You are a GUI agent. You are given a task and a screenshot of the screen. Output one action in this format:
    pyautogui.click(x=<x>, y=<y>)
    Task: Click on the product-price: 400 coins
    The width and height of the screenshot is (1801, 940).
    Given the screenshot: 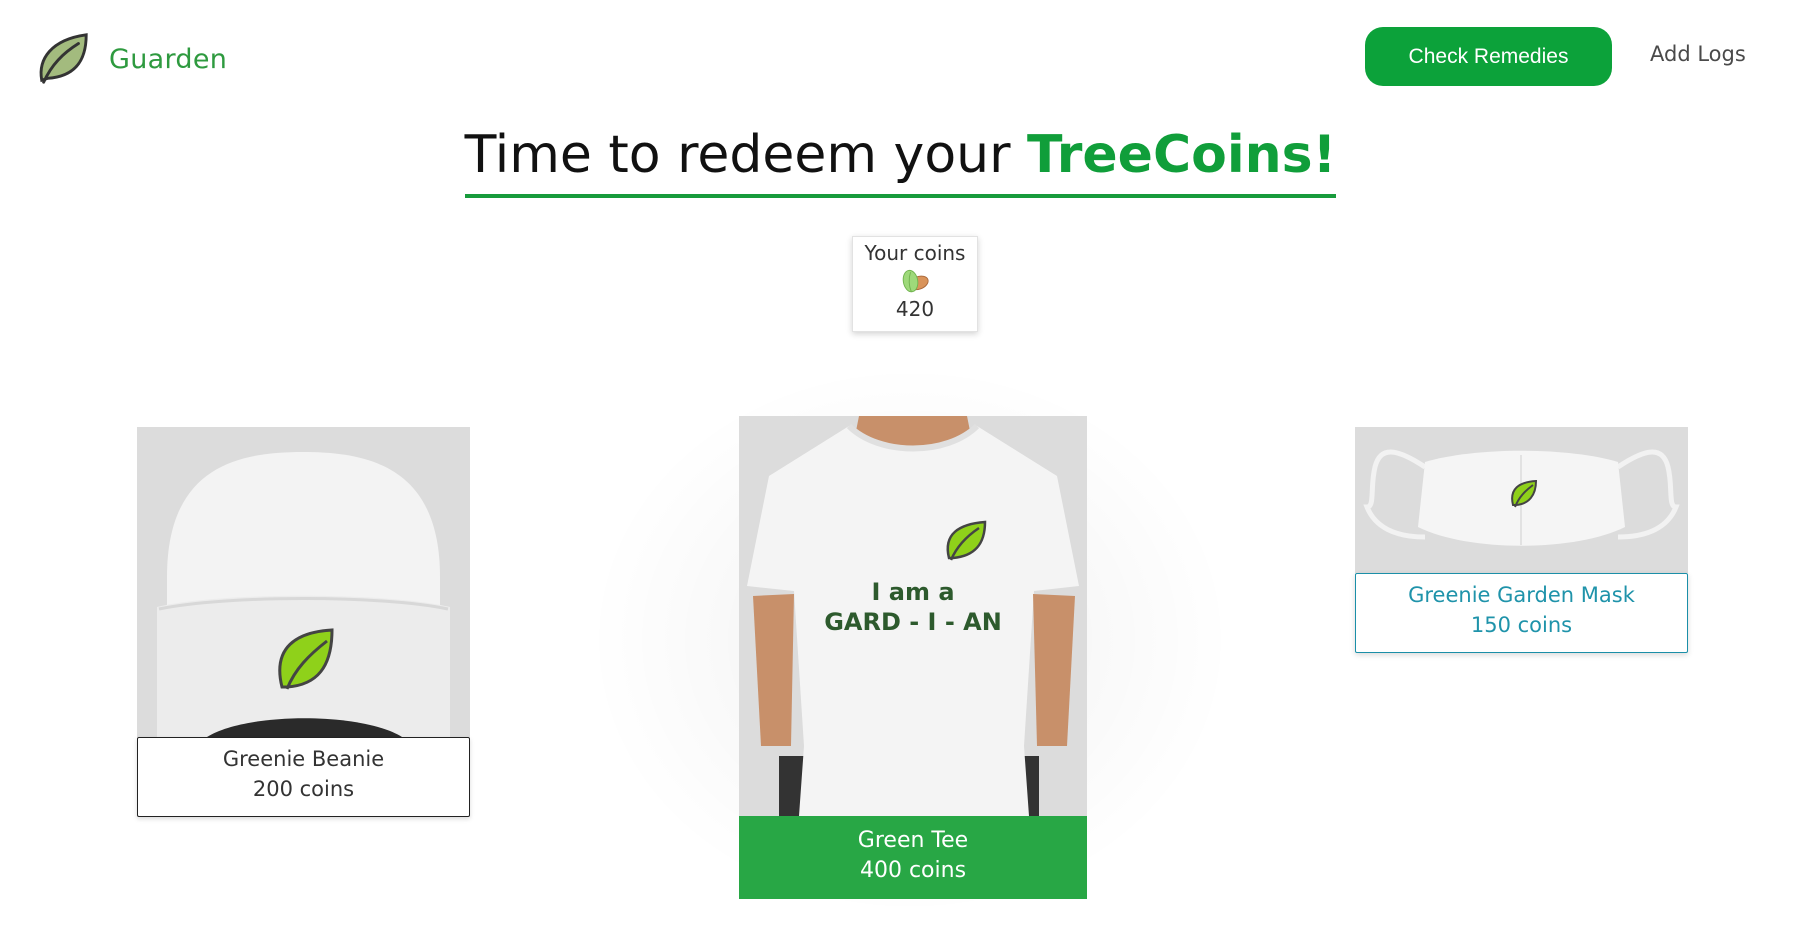 What is the action you would take?
    pyautogui.click(x=913, y=870)
    